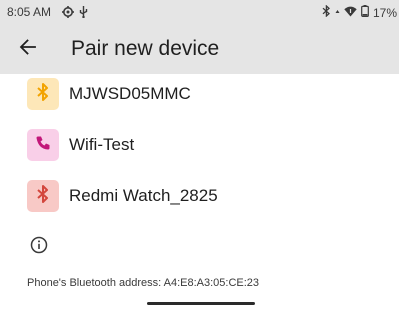 This screenshot has height=310, width=399. I want to click on status-right-icons: 17%, so click(359, 12).